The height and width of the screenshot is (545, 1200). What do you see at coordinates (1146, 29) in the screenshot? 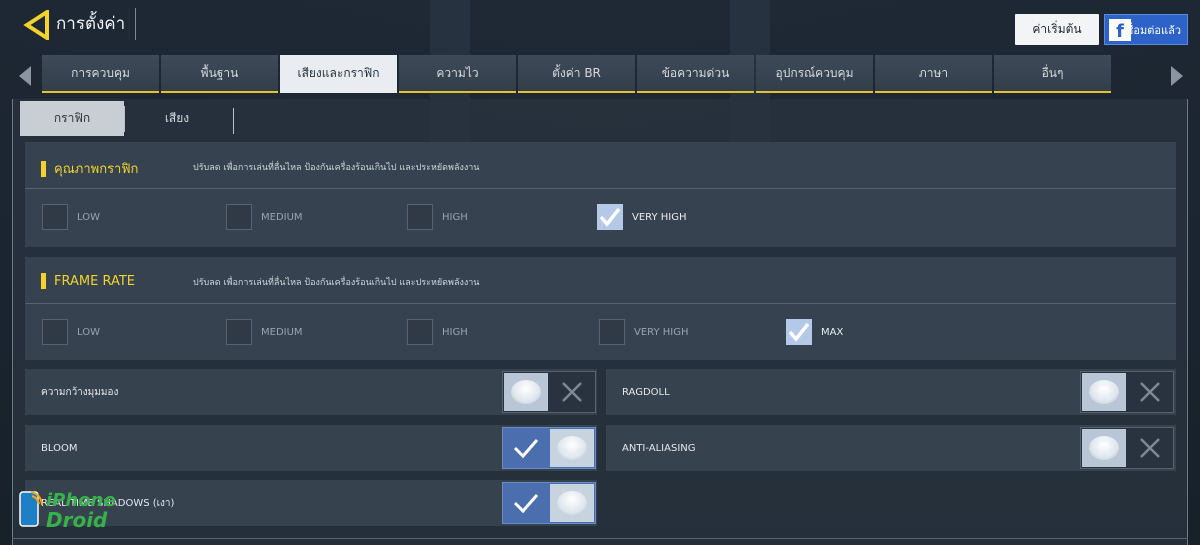
I see `facebook-connect-button: f เชื่อมต่อแล้ว` at bounding box center [1146, 29].